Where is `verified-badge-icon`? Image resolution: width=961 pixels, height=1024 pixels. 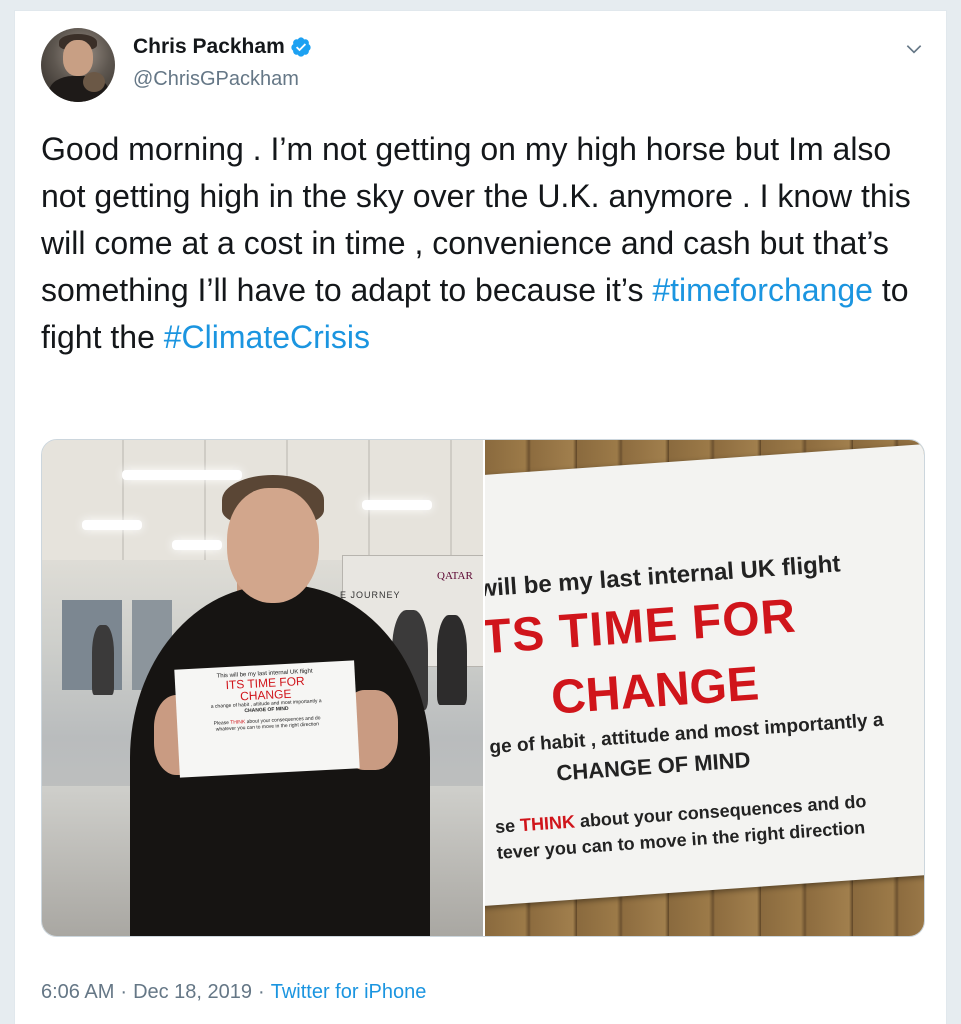
verified-badge-icon is located at coordinates (301, 47).